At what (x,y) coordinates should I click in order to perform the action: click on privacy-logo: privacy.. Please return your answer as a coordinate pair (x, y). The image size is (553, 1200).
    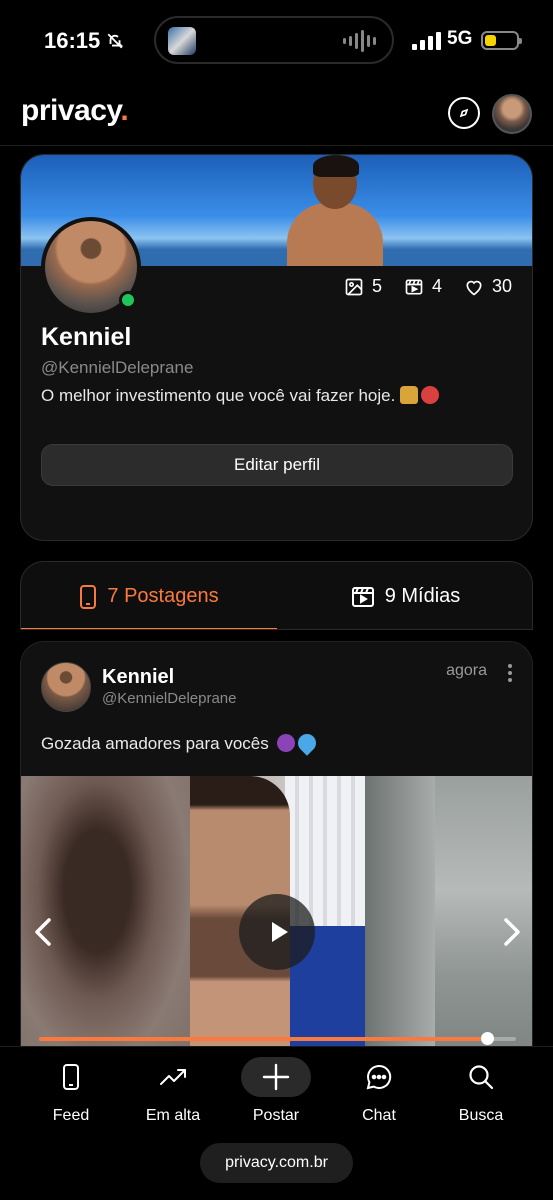
    Looking at the image, I should click on (75, 111).